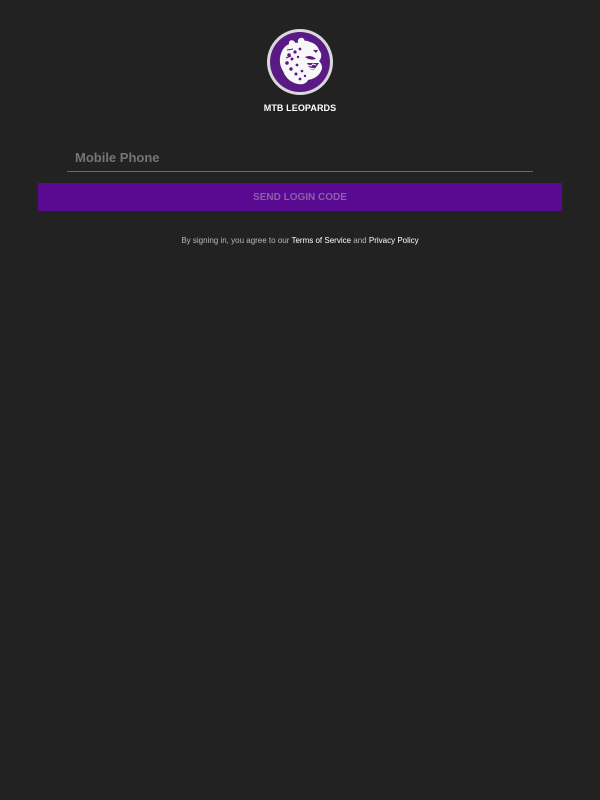  I want to click on terms-joiner-text: and, so click(360, 240).